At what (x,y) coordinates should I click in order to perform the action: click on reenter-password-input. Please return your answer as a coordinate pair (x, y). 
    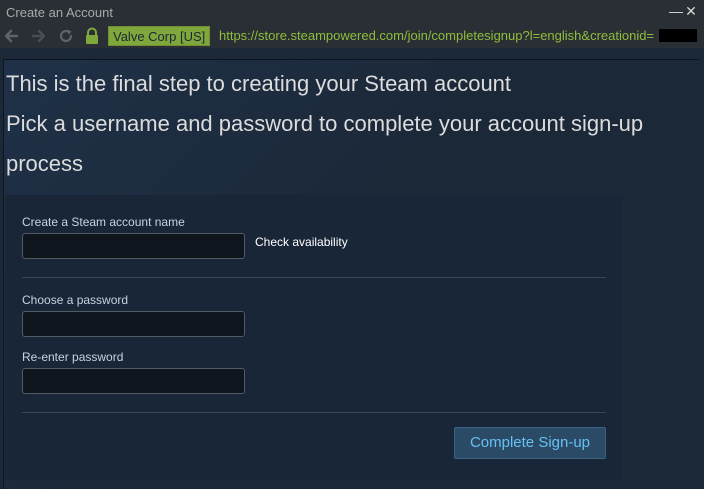
    Looking at the image, I should click on (133, 381).